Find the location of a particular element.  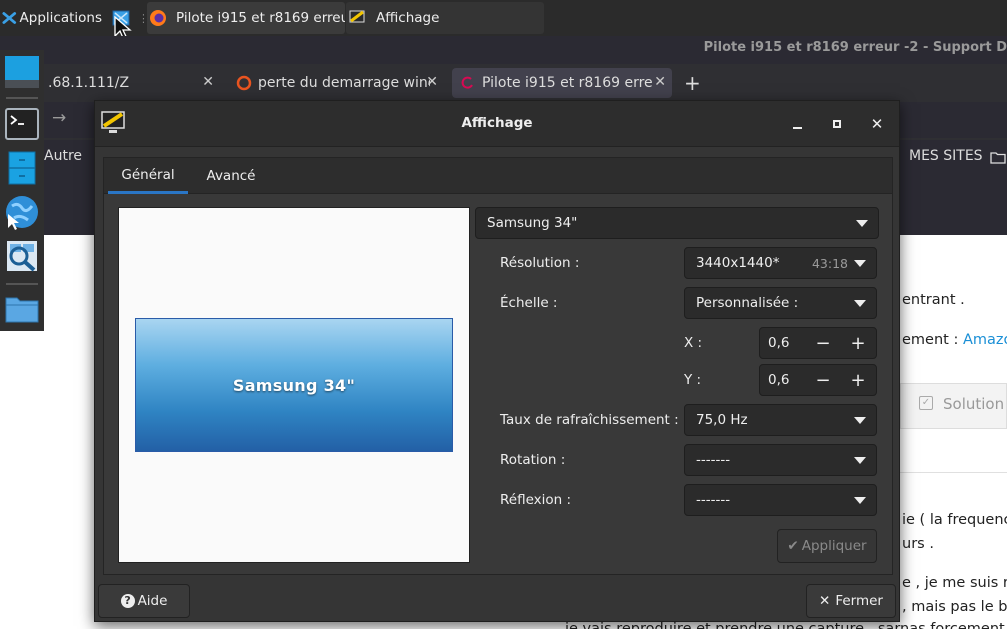

scale-x-label: X : is located at coordinates (693, 343).